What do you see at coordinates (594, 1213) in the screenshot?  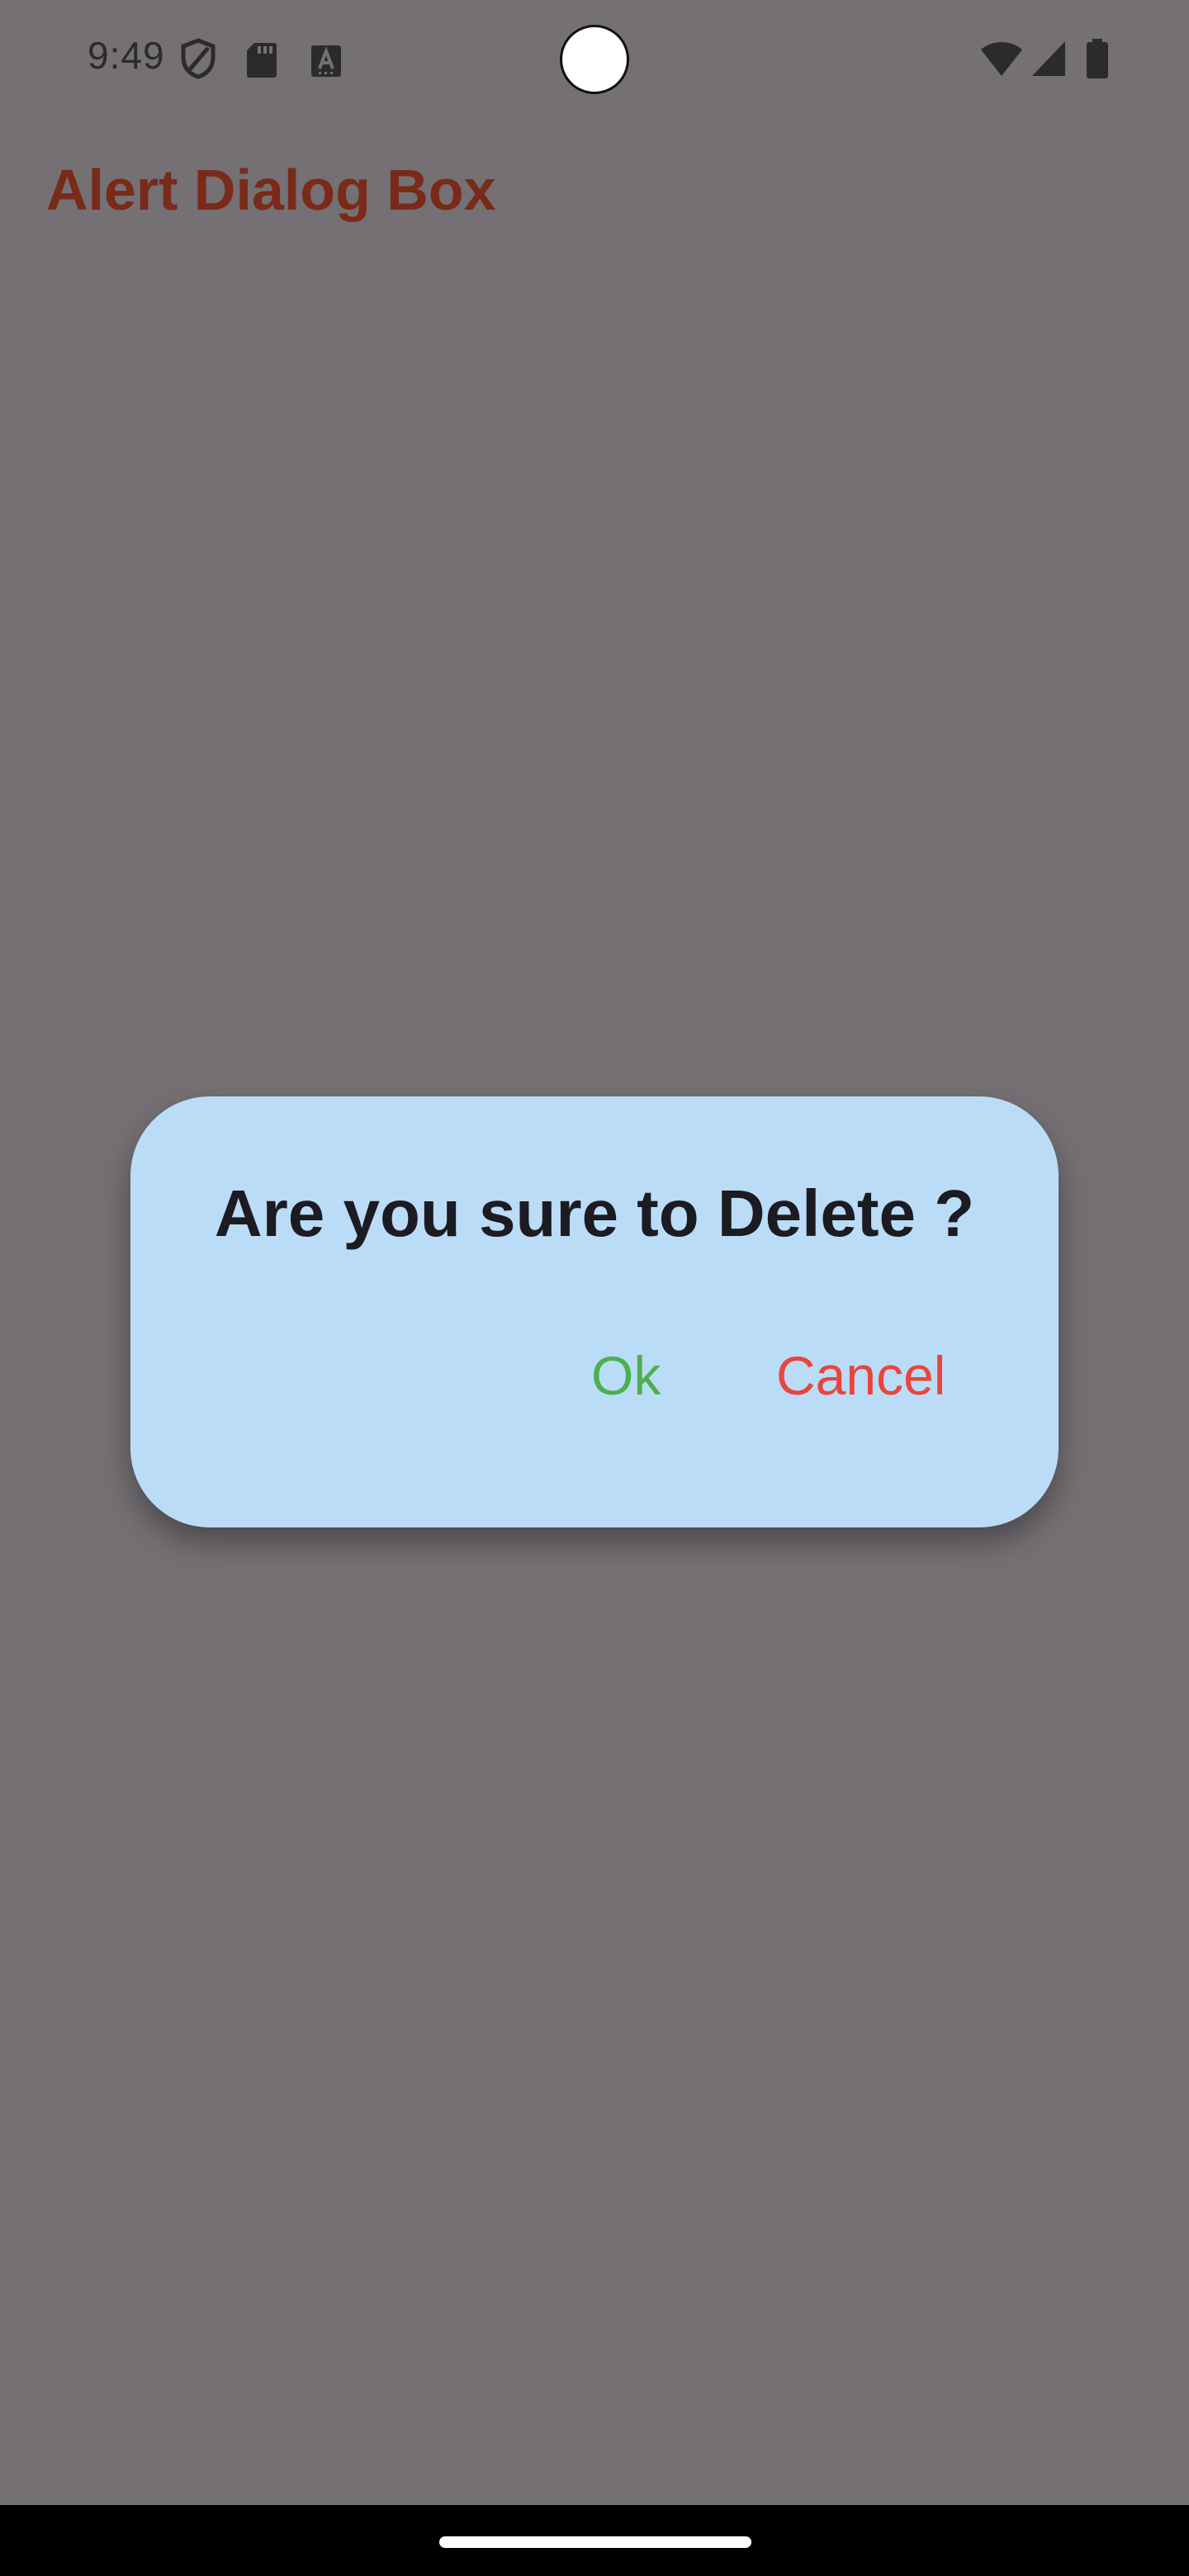 I see `dialog-title: Are you sure to Delete ?` at bounding box center [594, 1213].